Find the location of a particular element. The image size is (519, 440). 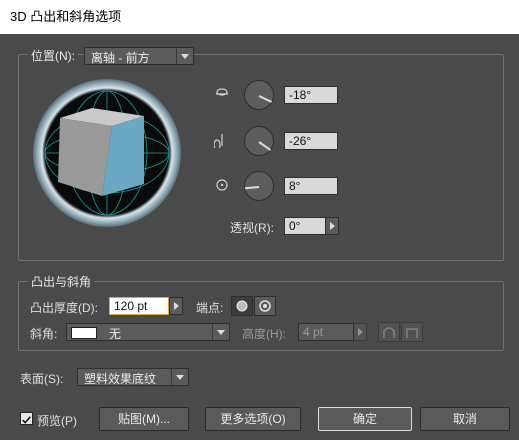

extrude-depth-input: 120 pt is located at coordinates (139, 306).